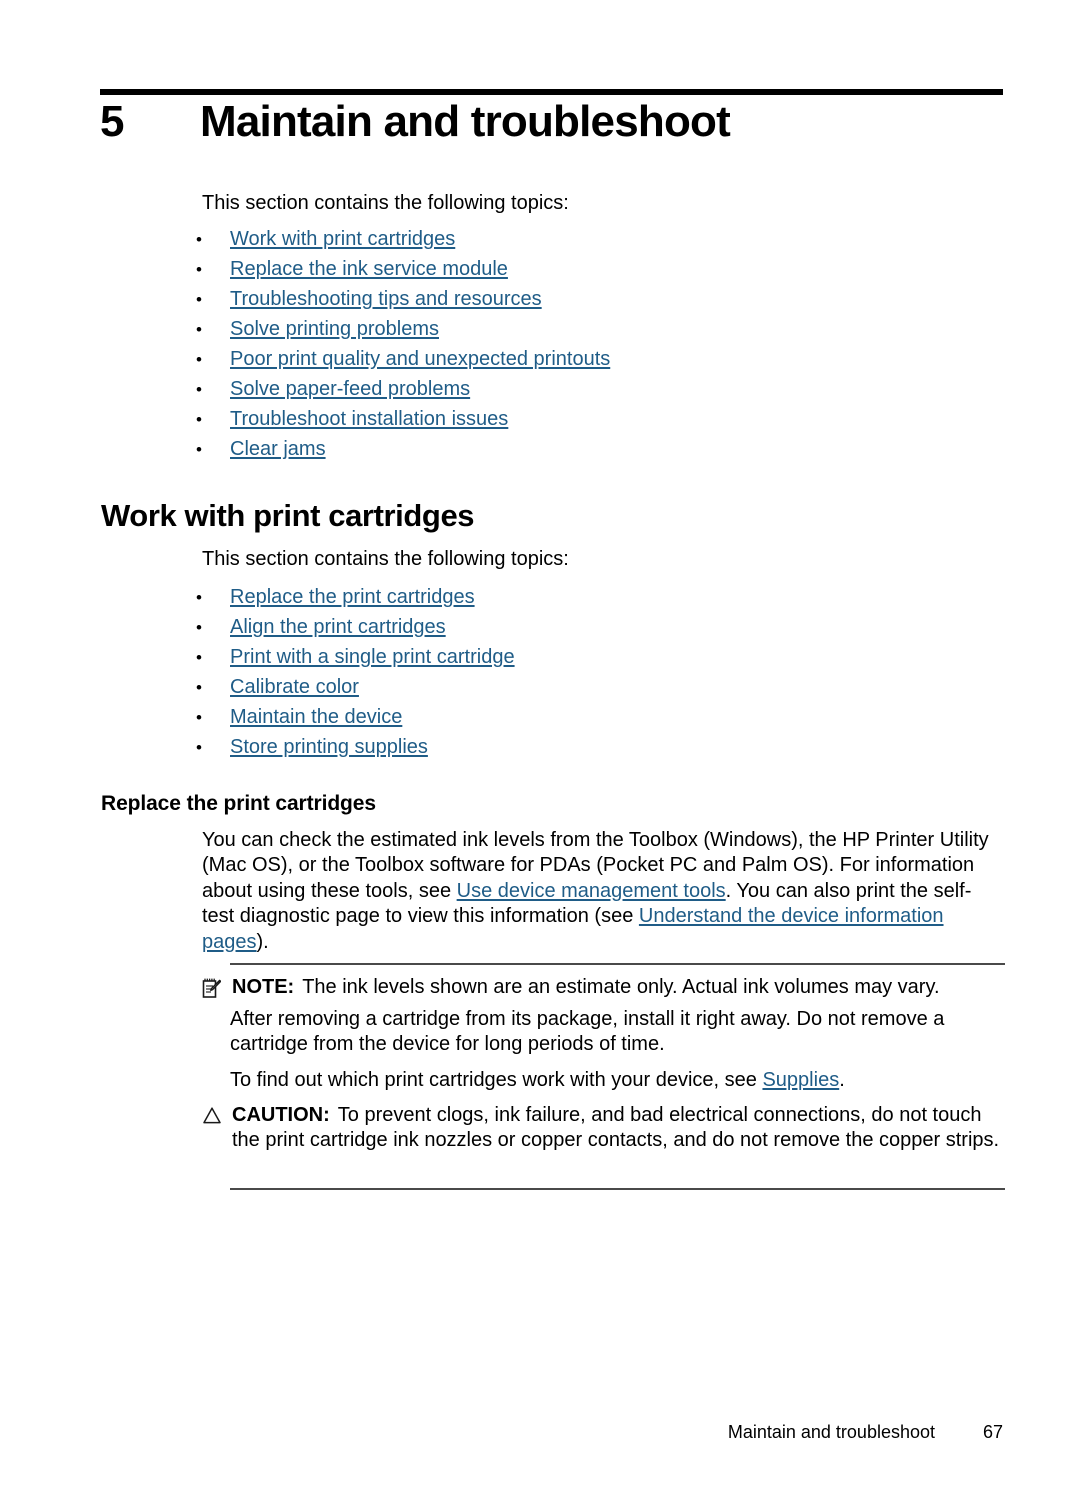 Image resolution: width=1080 pixels, height=1495 pixels. What do you see at coordinates (800, 1080) in the screenshot?
I see `link-supplies: Supplies` at bounding box center [800, 1080].